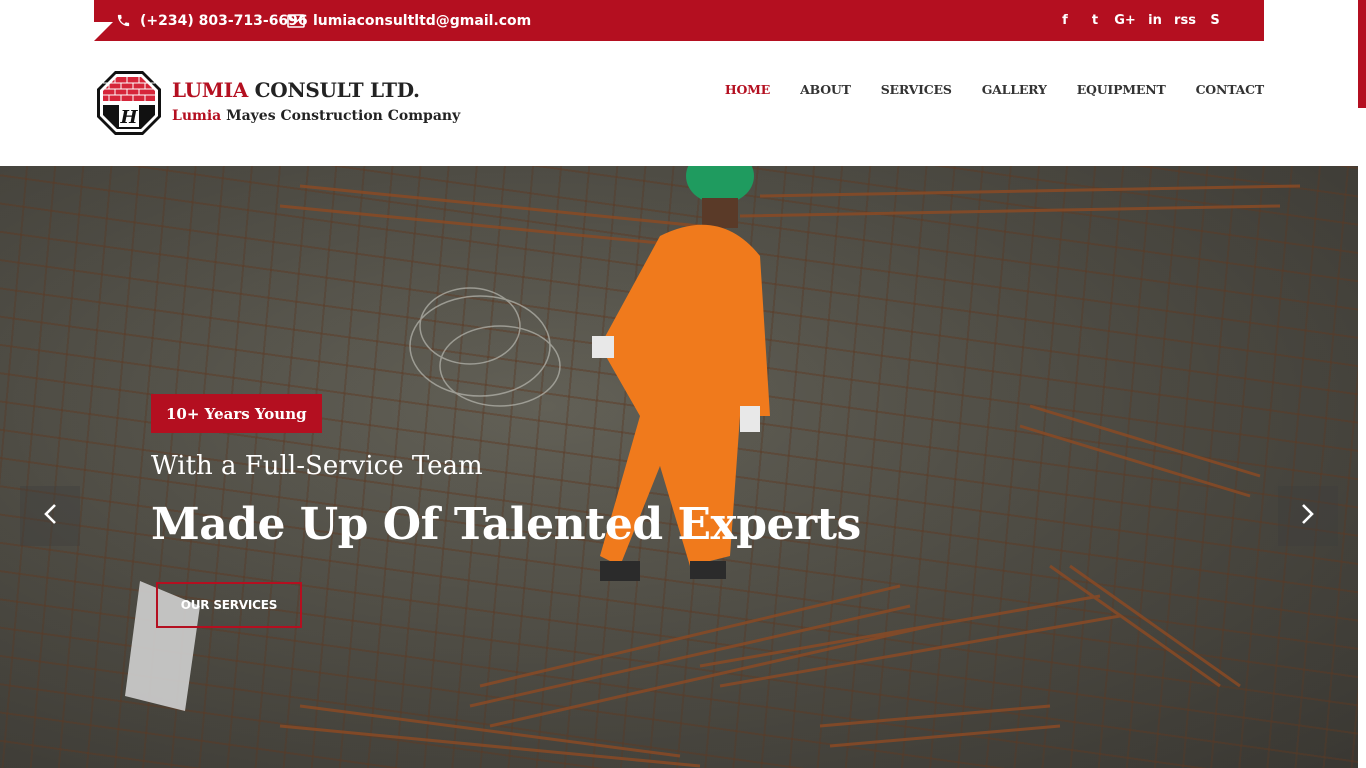 The width and height of the screenshot is (1366, 768). Describe the element at coordinates (229, 605) in the screenshot. I see `our-services-button: OUR SERVICES` at that location.